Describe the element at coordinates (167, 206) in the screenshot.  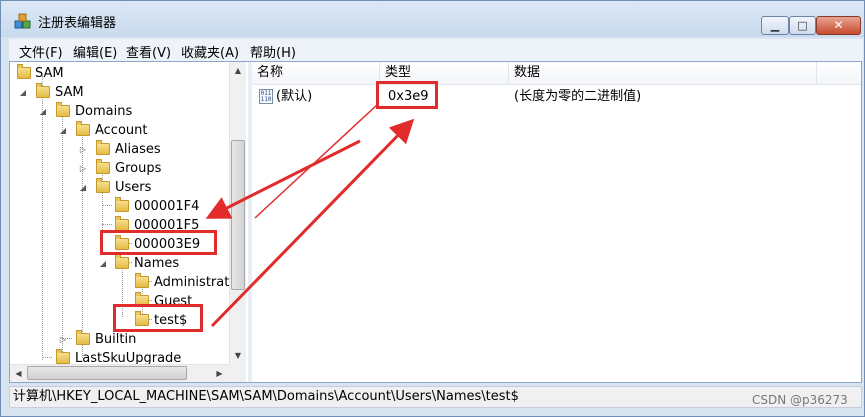
I see `tree-item-label: 000001F4` at that location.